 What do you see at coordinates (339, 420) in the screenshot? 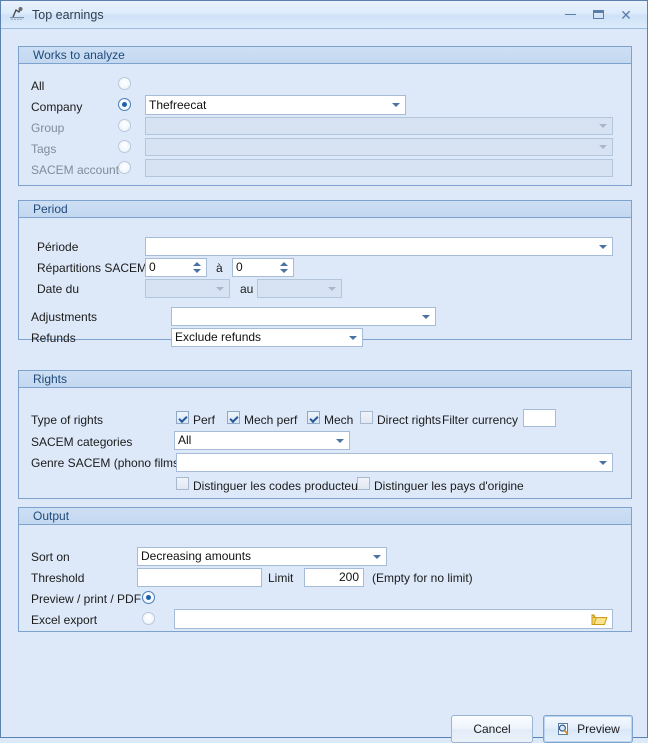
I see `label-mech: Mech` at bounding box center [339, 420].